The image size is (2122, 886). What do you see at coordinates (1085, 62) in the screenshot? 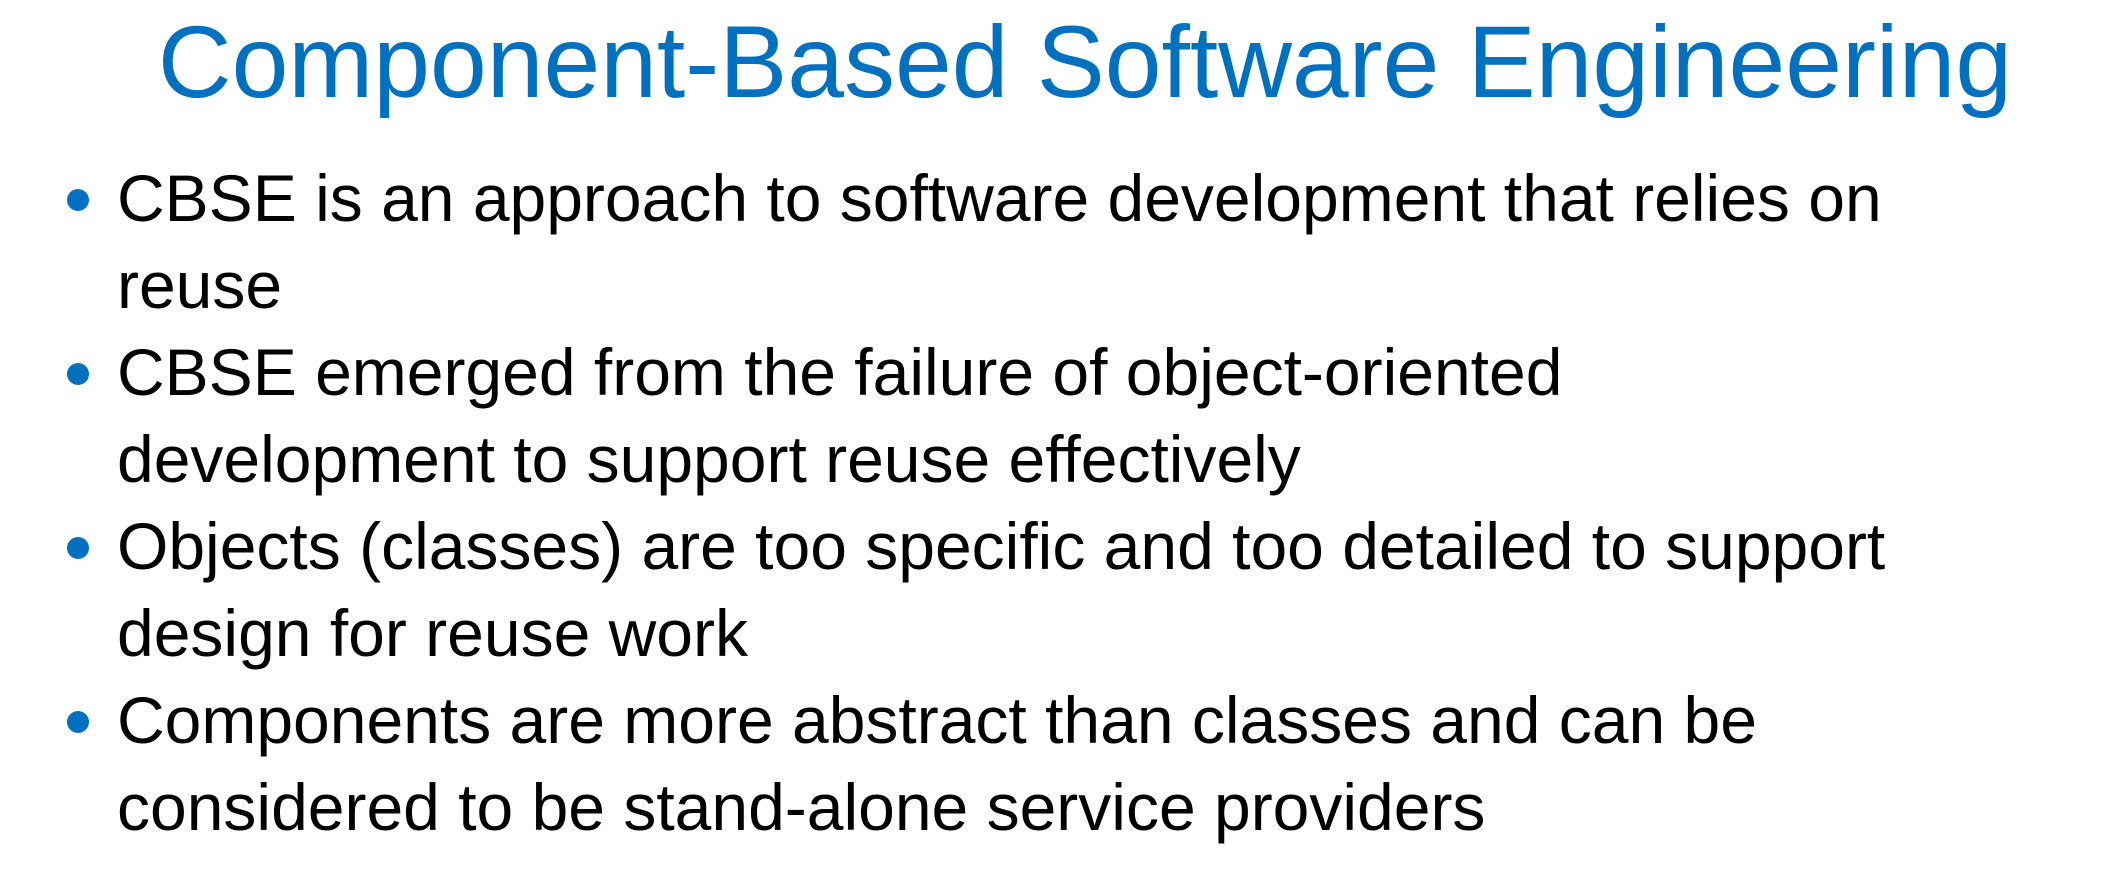
I see `slide-title: Component-Based Software Engineering` at bounding box center [1085, 62].